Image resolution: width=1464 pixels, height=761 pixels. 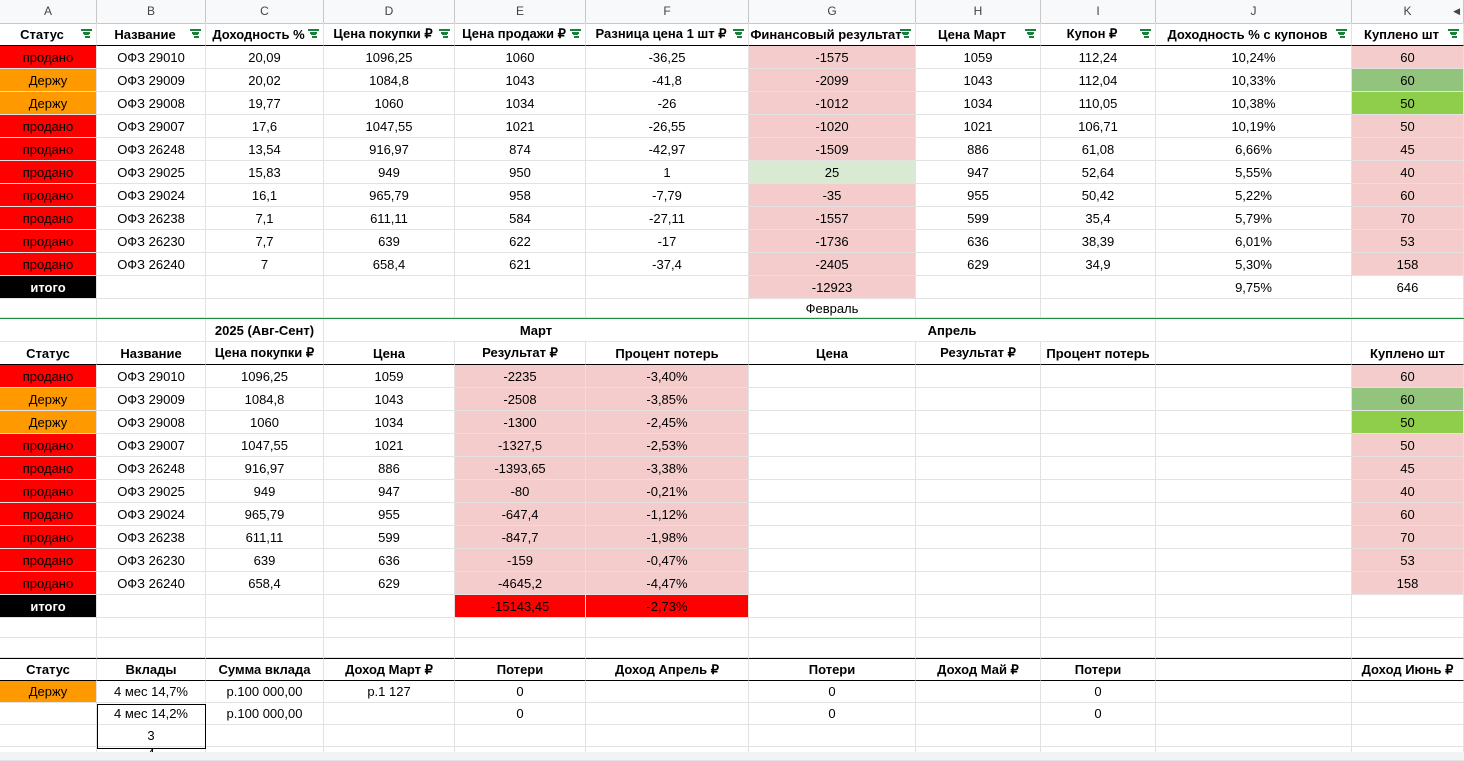 I want to click on cell: 40, so click(x=1408, y=491).